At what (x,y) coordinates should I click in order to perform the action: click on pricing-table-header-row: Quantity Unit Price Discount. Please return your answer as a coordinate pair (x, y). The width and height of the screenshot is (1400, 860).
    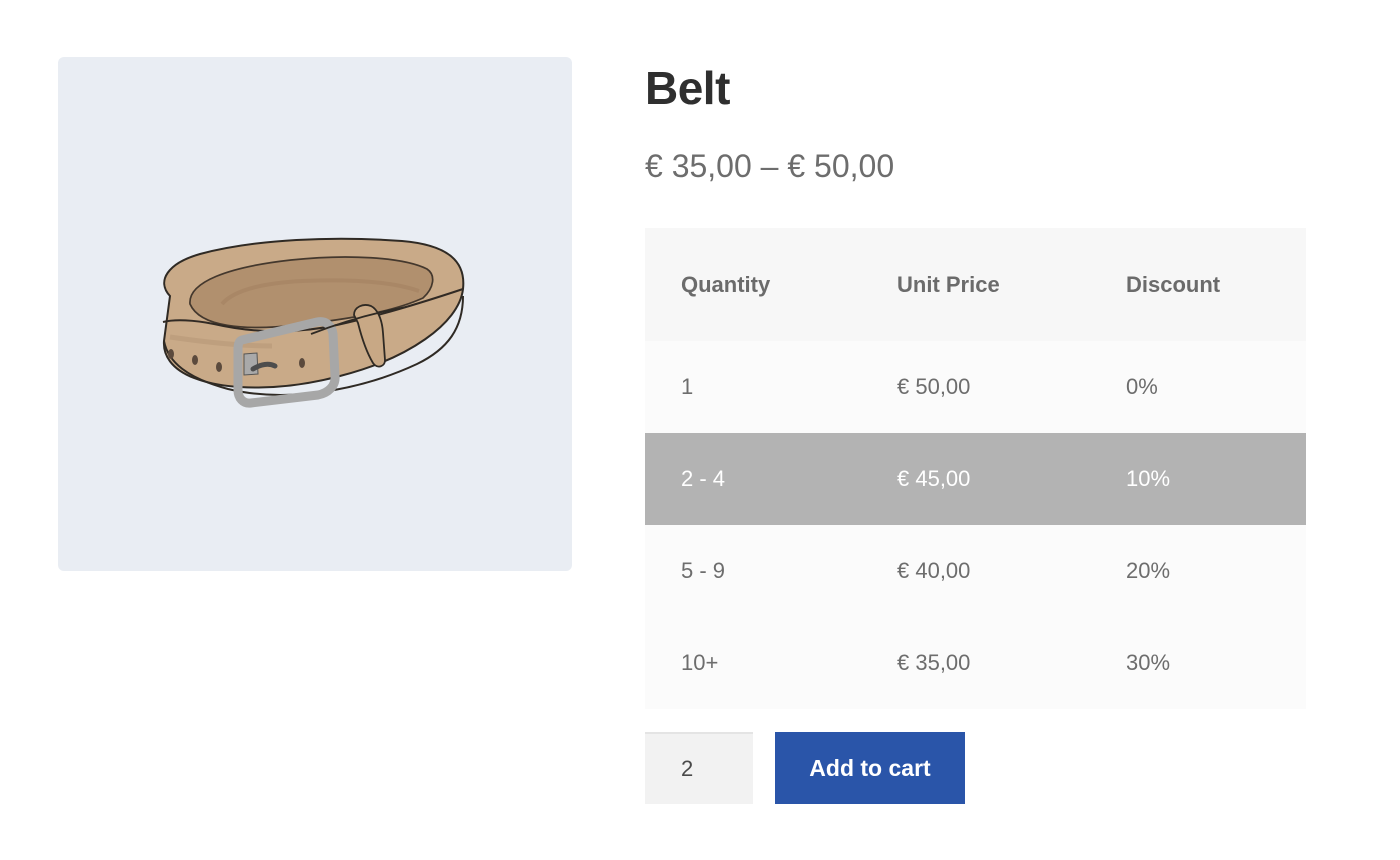
    Looking at the image, I should click on (975, 284).